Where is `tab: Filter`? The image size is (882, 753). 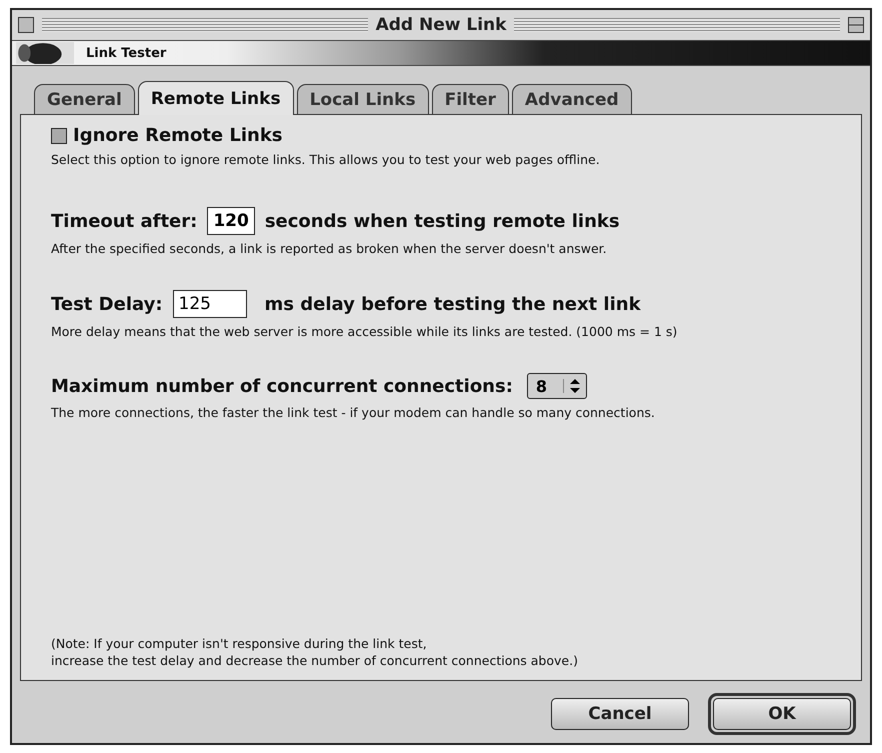
tab: Filter is located at coordinates (470, 99).